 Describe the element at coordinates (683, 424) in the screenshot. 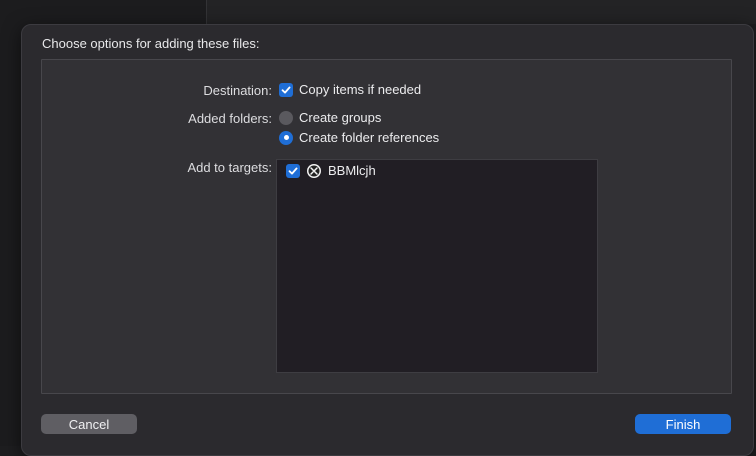

I see `finish-button: Finish` at that location.